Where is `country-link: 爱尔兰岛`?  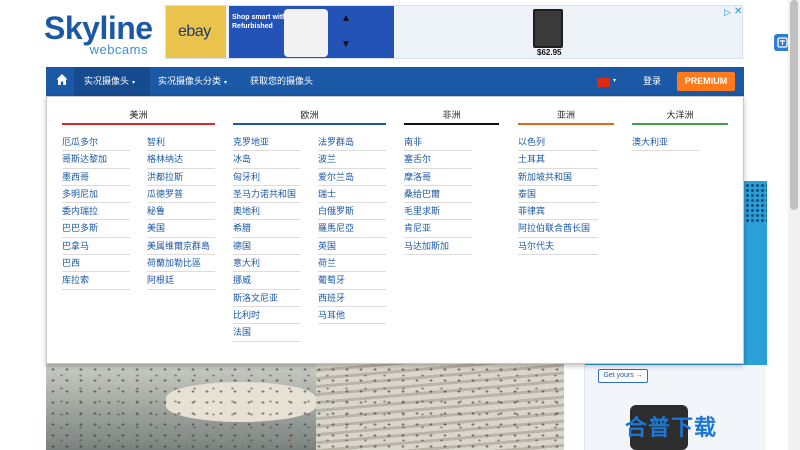 country-link: 爱尔兰岛 is located at coordinates (352, 177).